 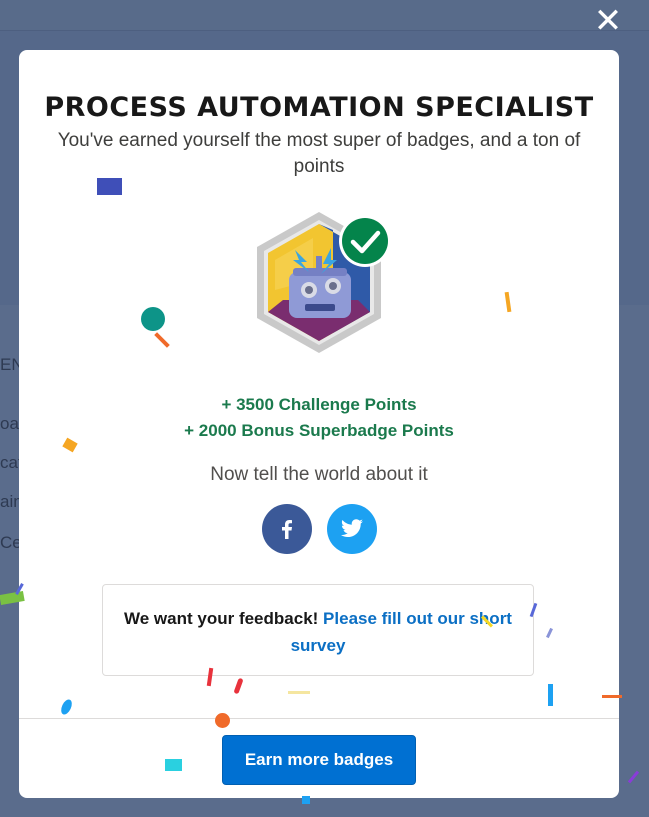 I want to click on facebook-share-button, so click(x=287, y=529).